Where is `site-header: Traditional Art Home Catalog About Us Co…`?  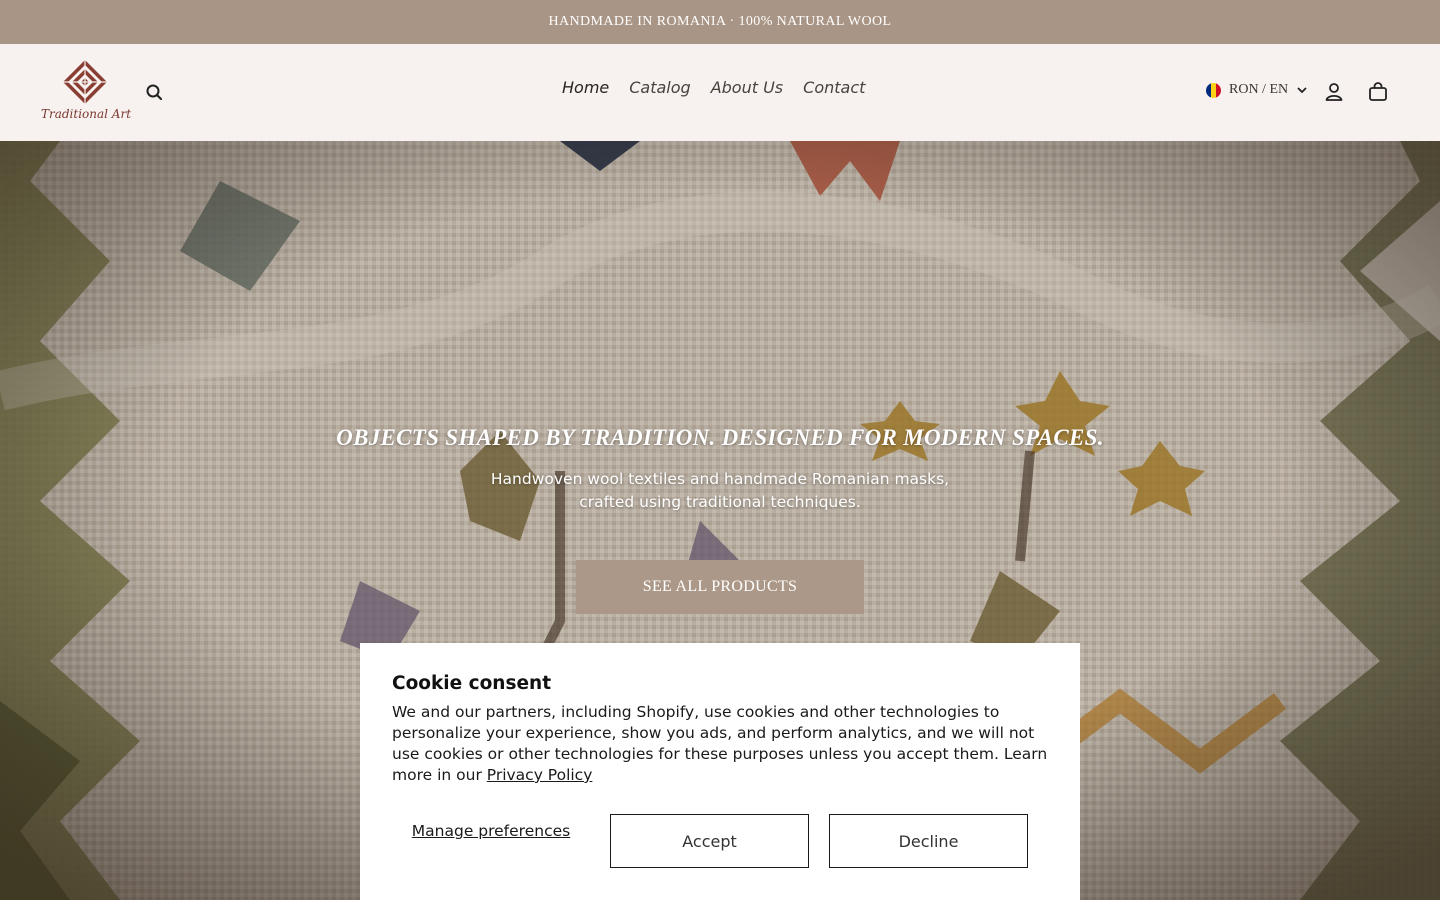
site-header: Traditional Art Home Catalog About Us Co… is located at coordinates (720, 92).